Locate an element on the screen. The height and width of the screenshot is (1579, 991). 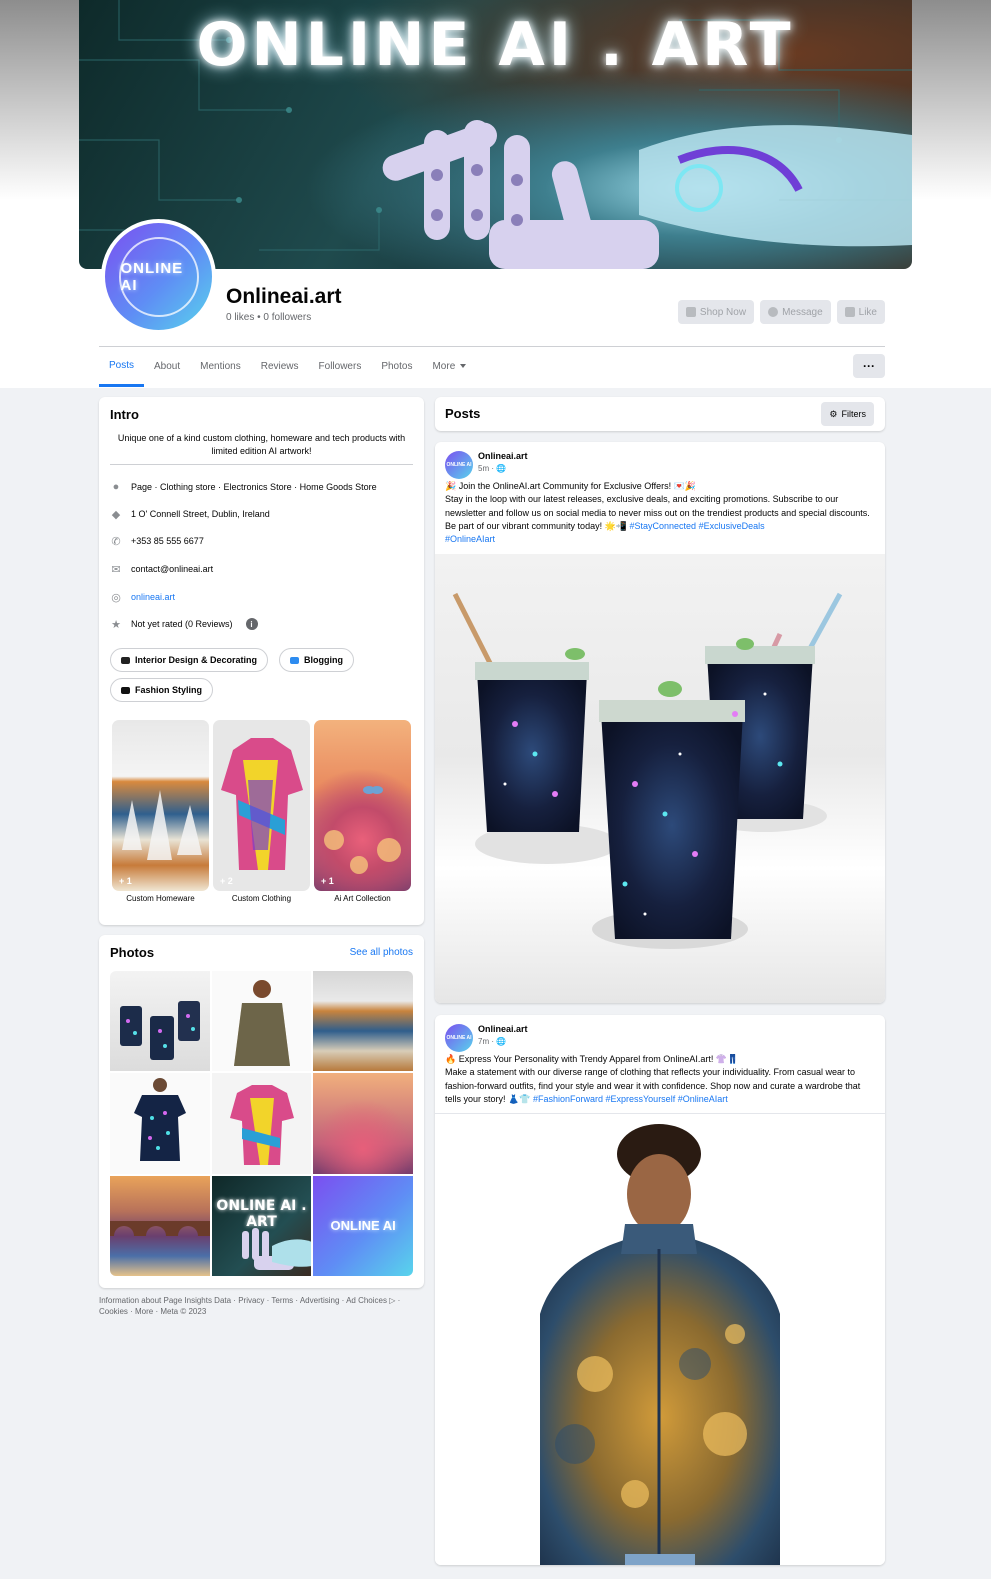
featured-custom-homeware: + 1 is located at coordinates (160, 805).